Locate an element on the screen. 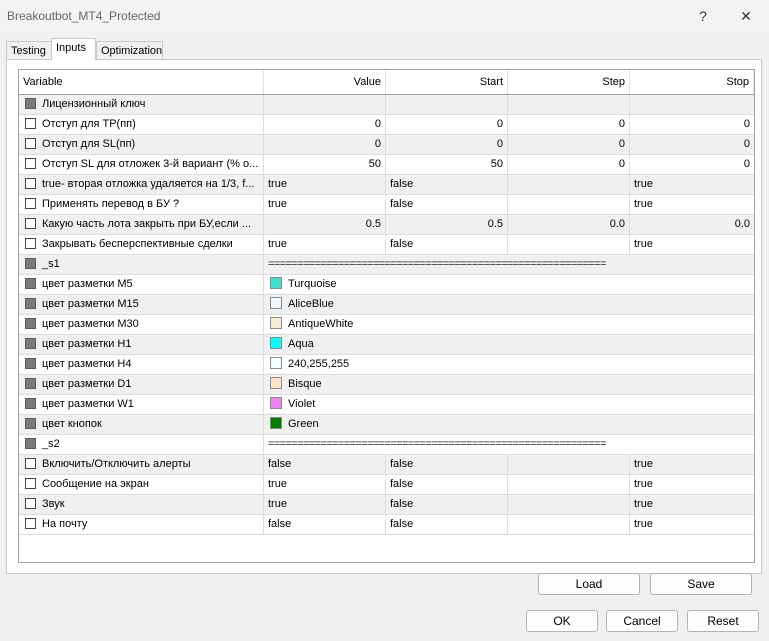 The width and height of the screenshot is (769, 641). column-header-stop: Stop is located at coordinates (692, 82).